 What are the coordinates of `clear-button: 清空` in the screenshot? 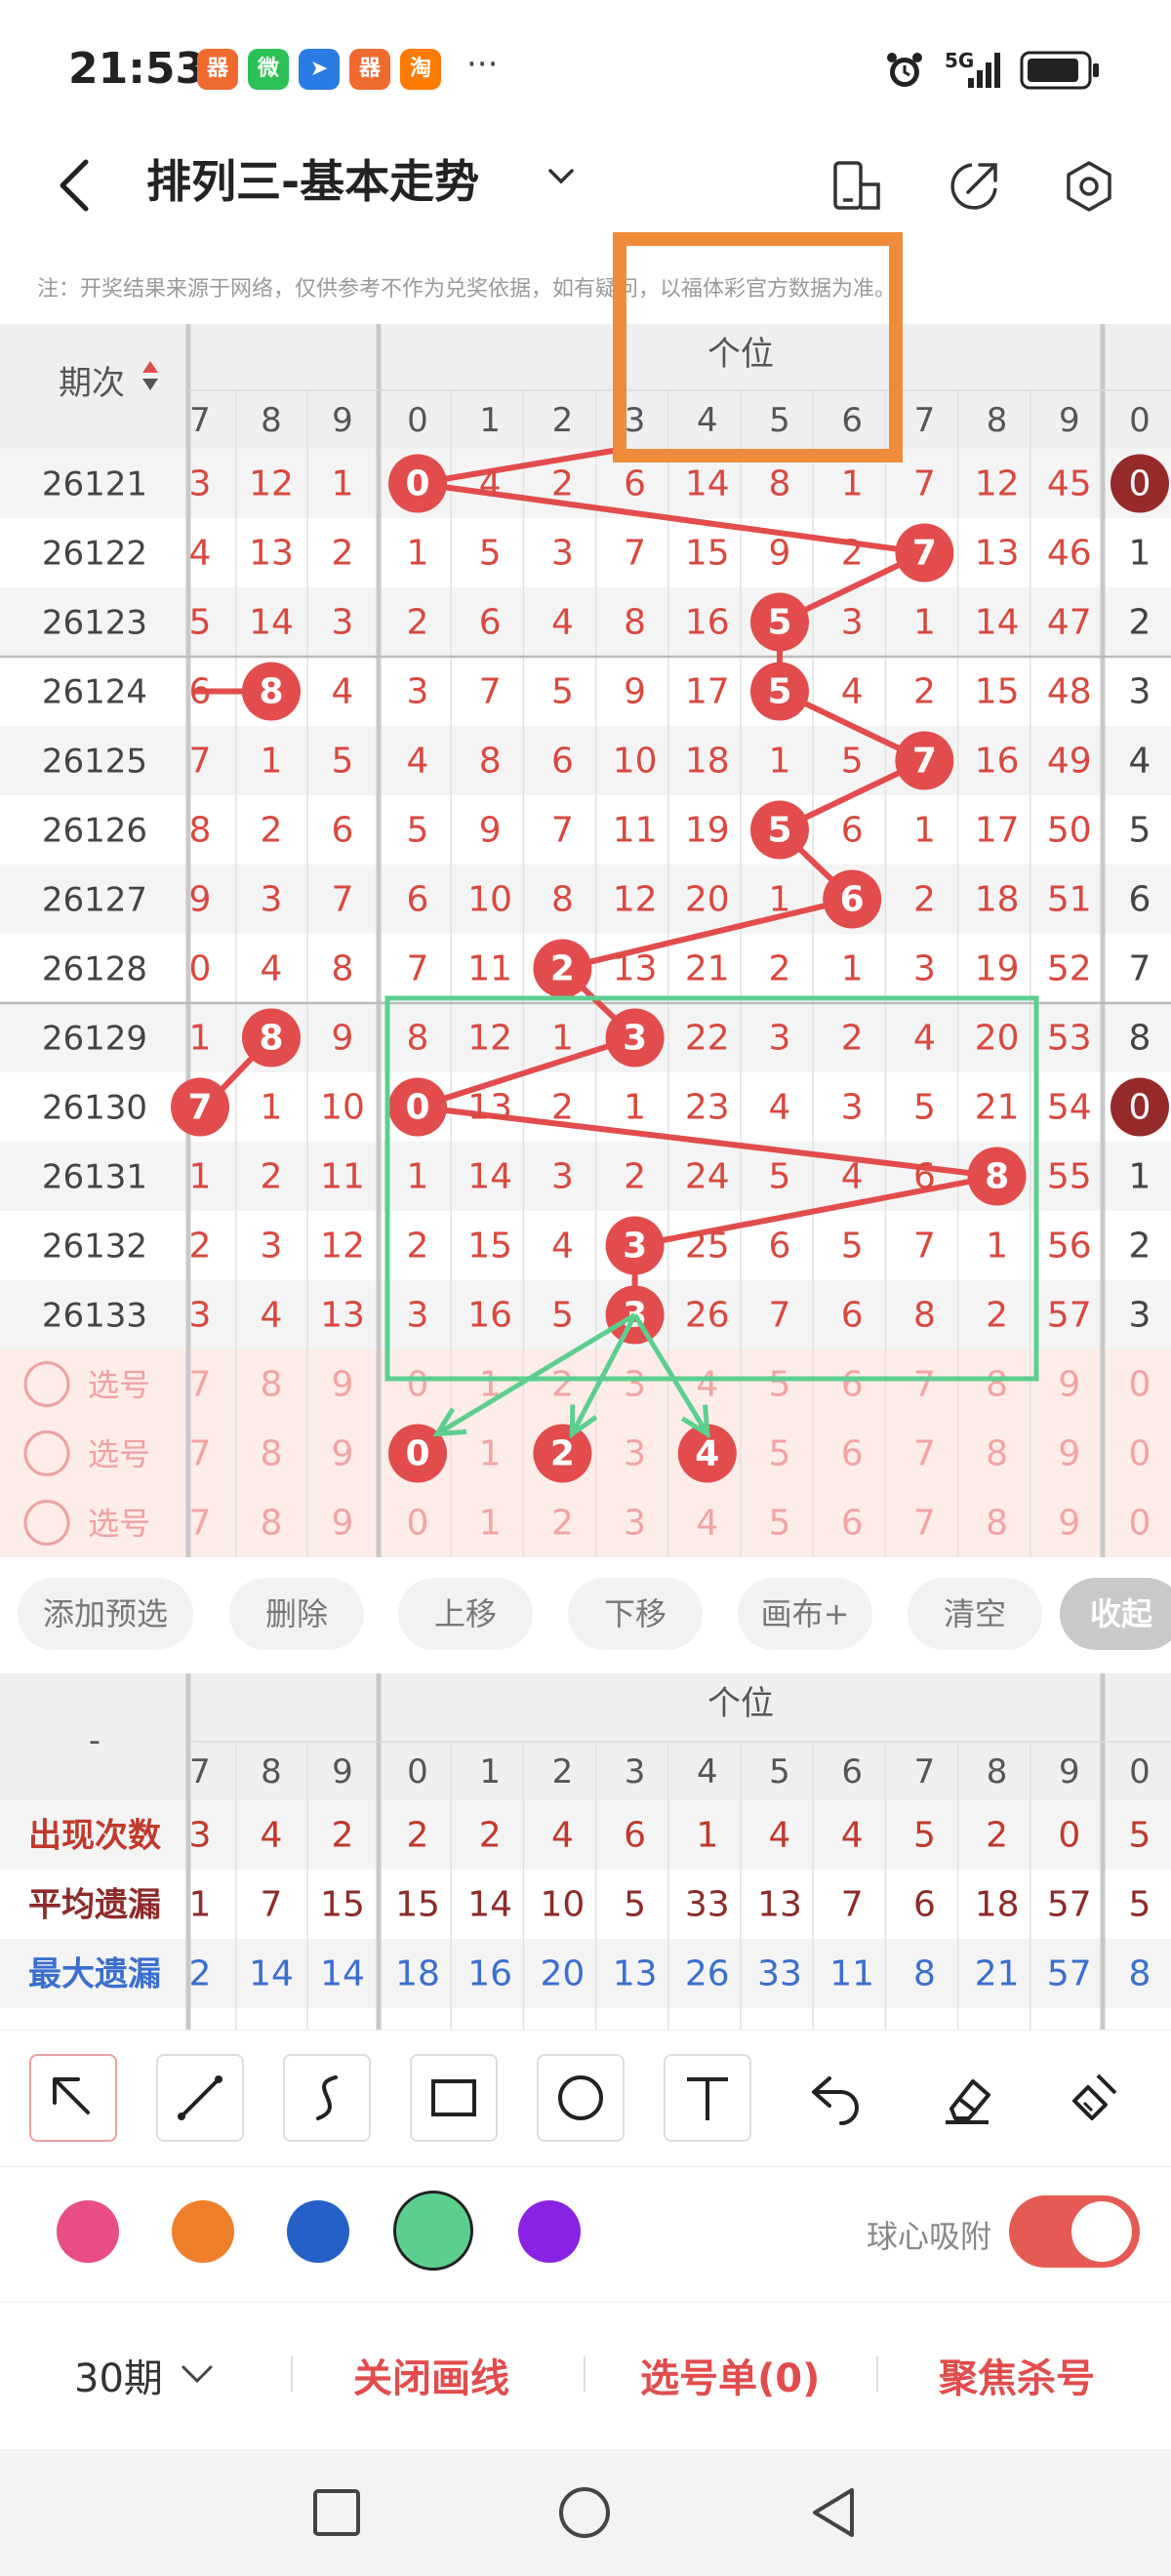 It's located at (975, 1614).